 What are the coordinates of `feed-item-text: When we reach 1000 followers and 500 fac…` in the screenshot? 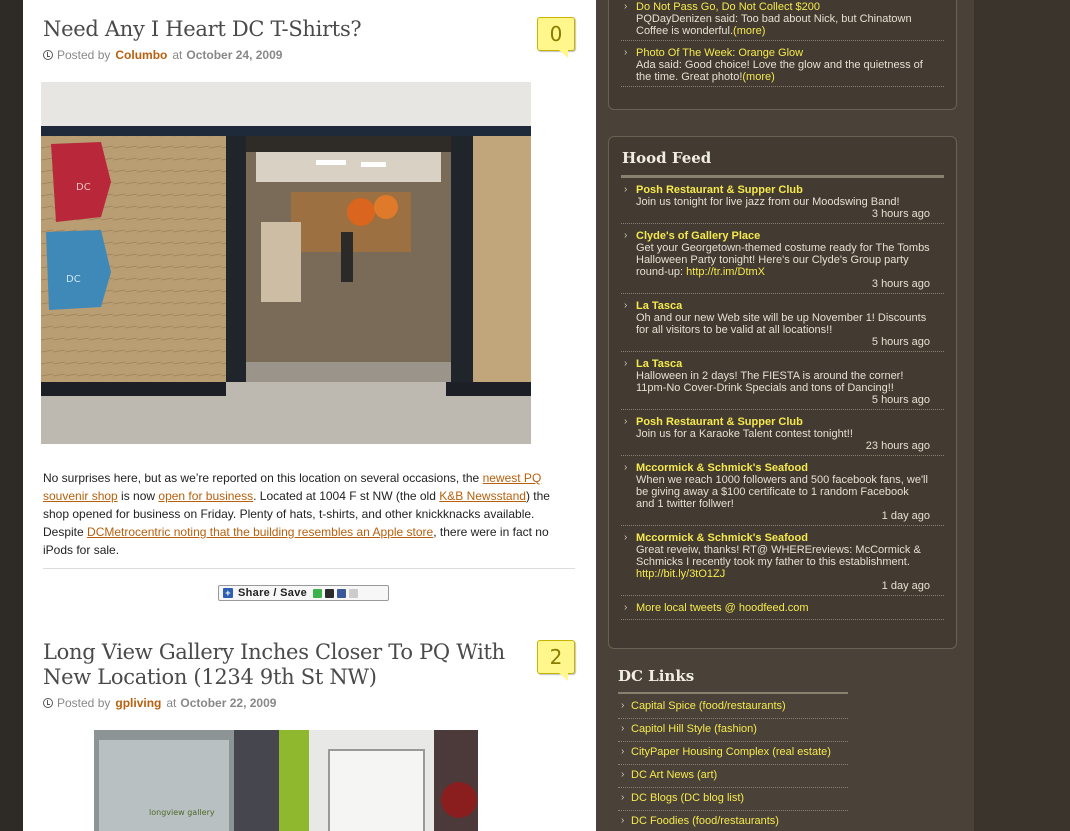 It's located at (782, 492).